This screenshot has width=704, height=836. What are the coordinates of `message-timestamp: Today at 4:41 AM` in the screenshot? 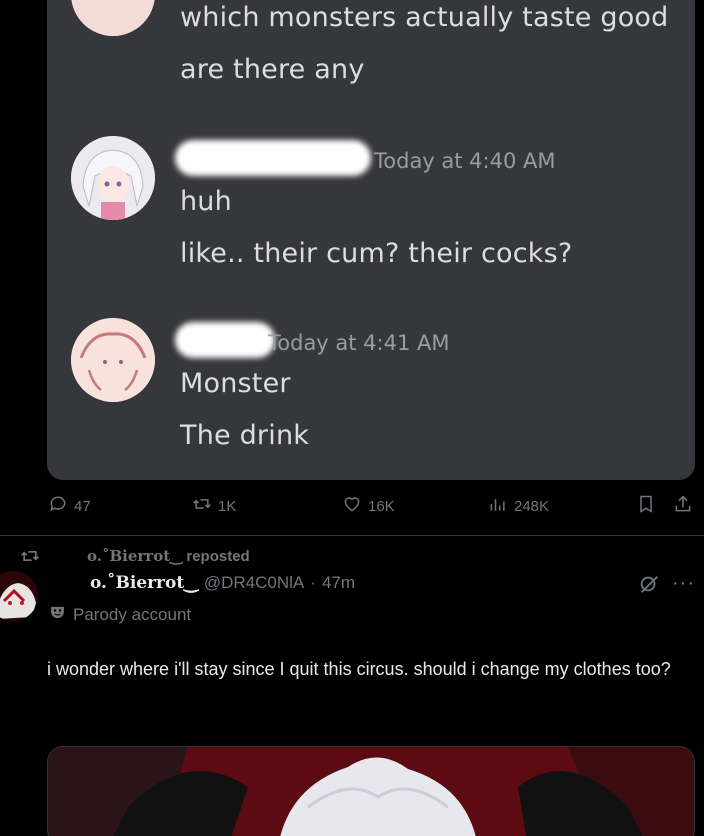 It's located at (359, 343).